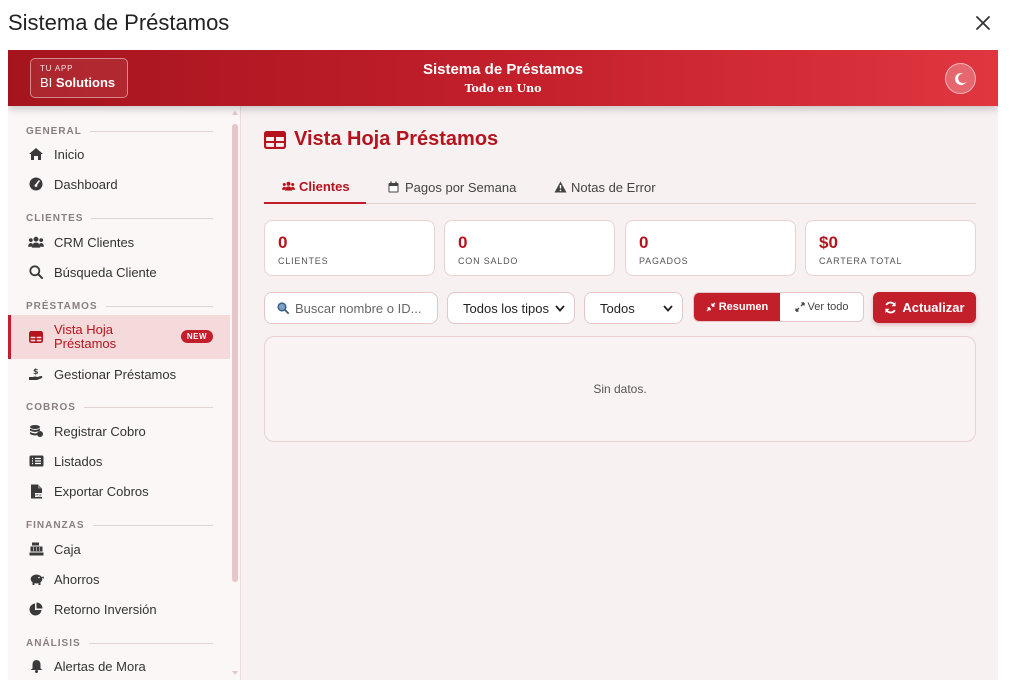 The width and height of the screenshot is (1014, 689). I want to click on empty-state-text: Sin datos., so click(620, 389).